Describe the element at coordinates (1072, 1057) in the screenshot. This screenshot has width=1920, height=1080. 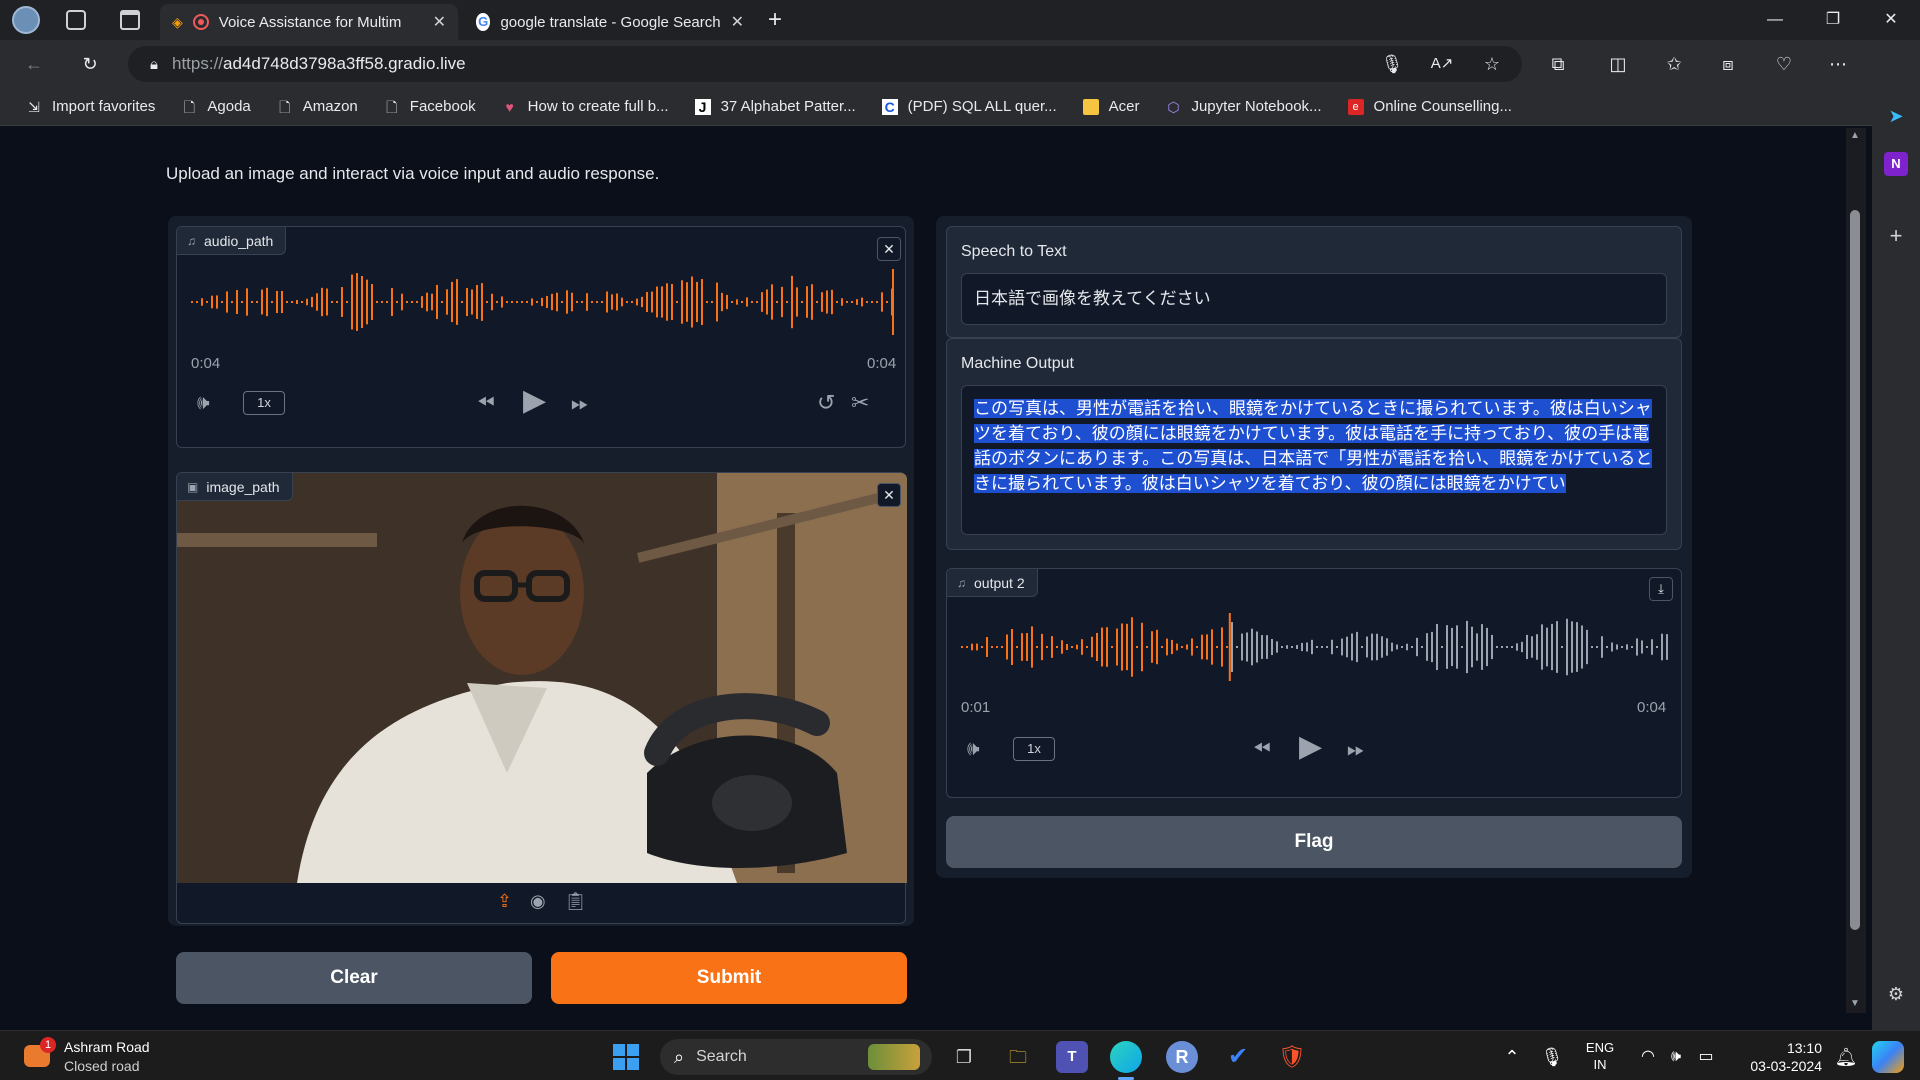
I see `teams-icon: T` at that location.